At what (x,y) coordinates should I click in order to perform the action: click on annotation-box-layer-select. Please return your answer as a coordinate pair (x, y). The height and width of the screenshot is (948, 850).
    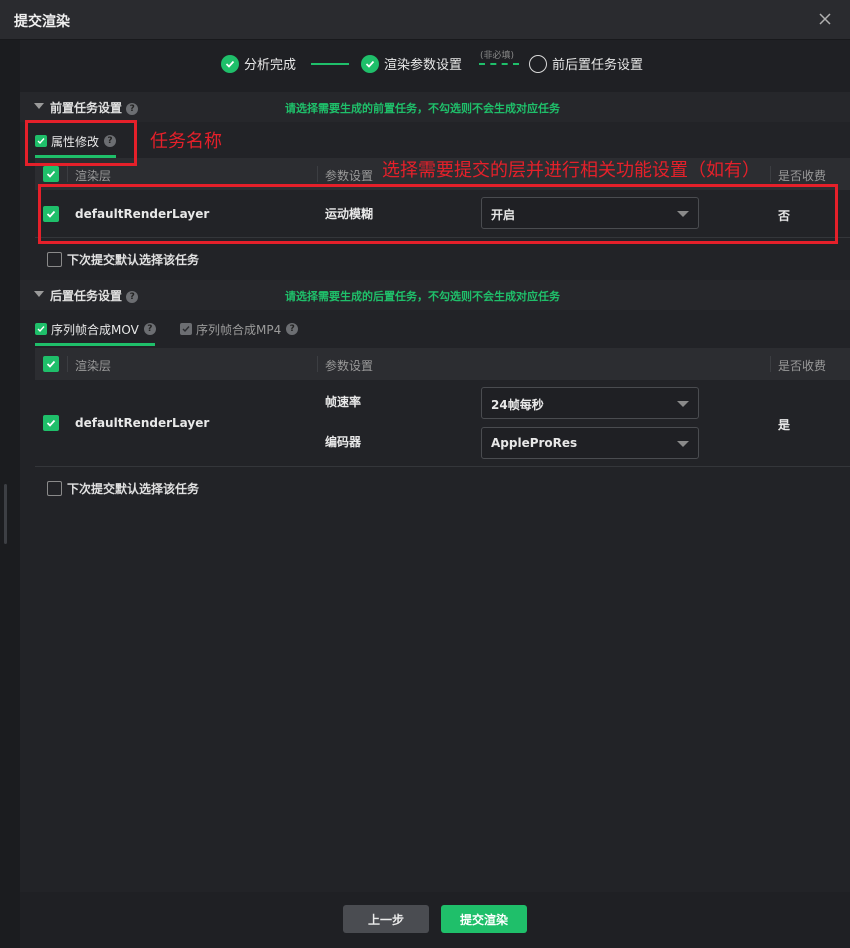
    Looking at the image, I should click on (438, 214).